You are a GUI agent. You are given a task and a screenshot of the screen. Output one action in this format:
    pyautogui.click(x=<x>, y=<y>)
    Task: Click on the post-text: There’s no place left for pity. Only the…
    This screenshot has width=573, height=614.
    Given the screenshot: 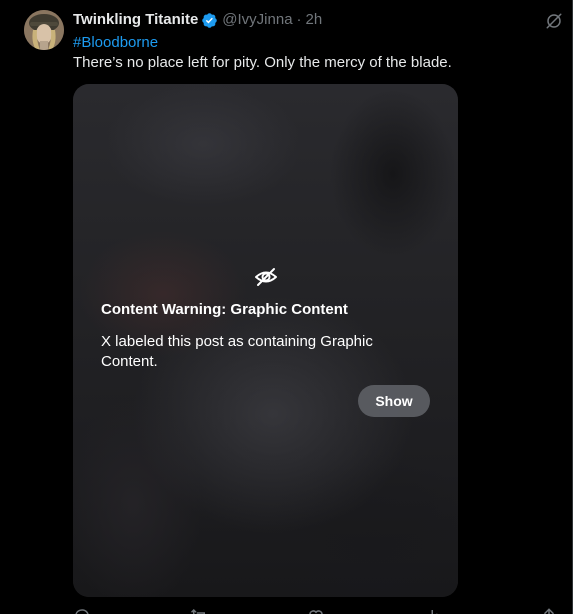 What is the action you would take?
    pyautogui.click(x=262, y=62)
    